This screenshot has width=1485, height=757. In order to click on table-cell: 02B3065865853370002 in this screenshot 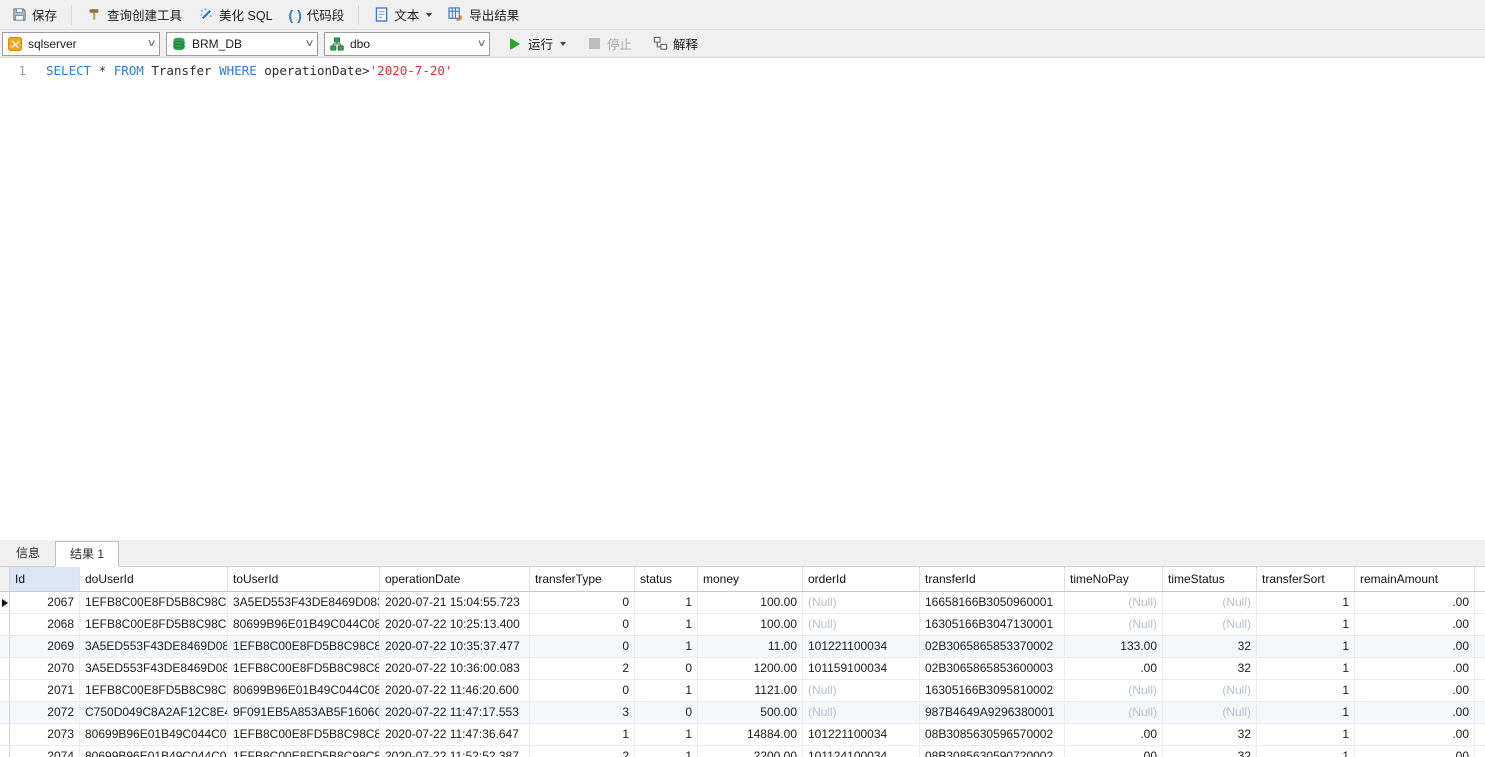, I will do `click(992, 646)`.